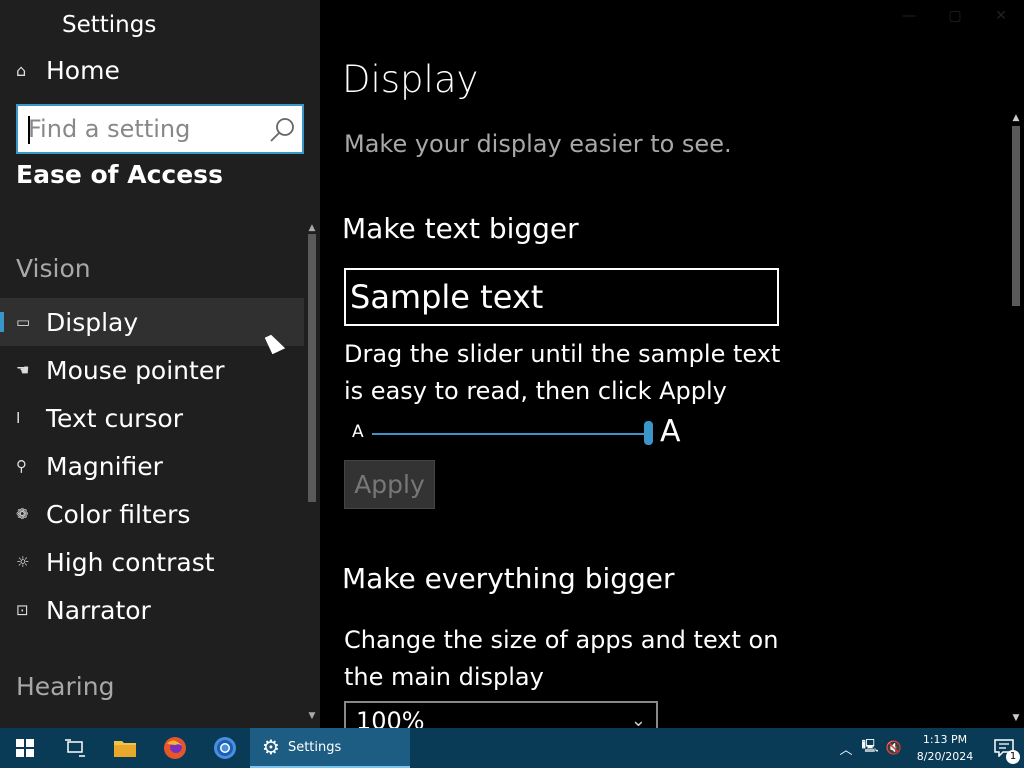 The height and width of the screenshot is (768, 1024). What do you see at coordinates (152, 70) in the screenshot?
I see `sidebar-item-home: ⌂ Home` at bounding box center [152, 70].